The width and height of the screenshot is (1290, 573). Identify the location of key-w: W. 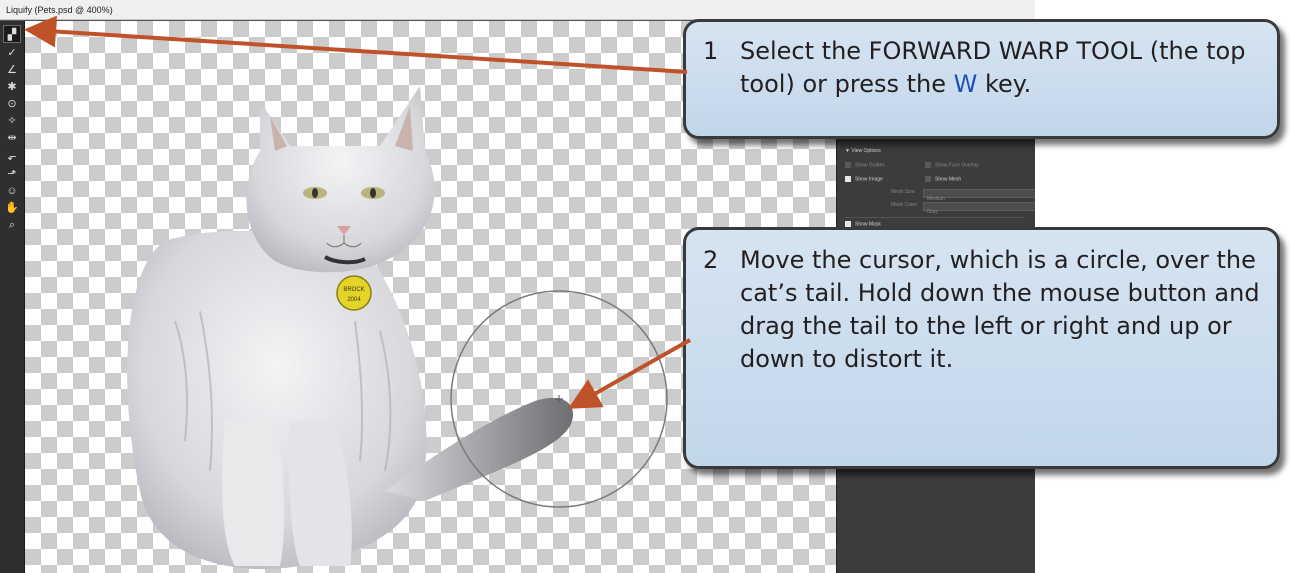
(965, 84).